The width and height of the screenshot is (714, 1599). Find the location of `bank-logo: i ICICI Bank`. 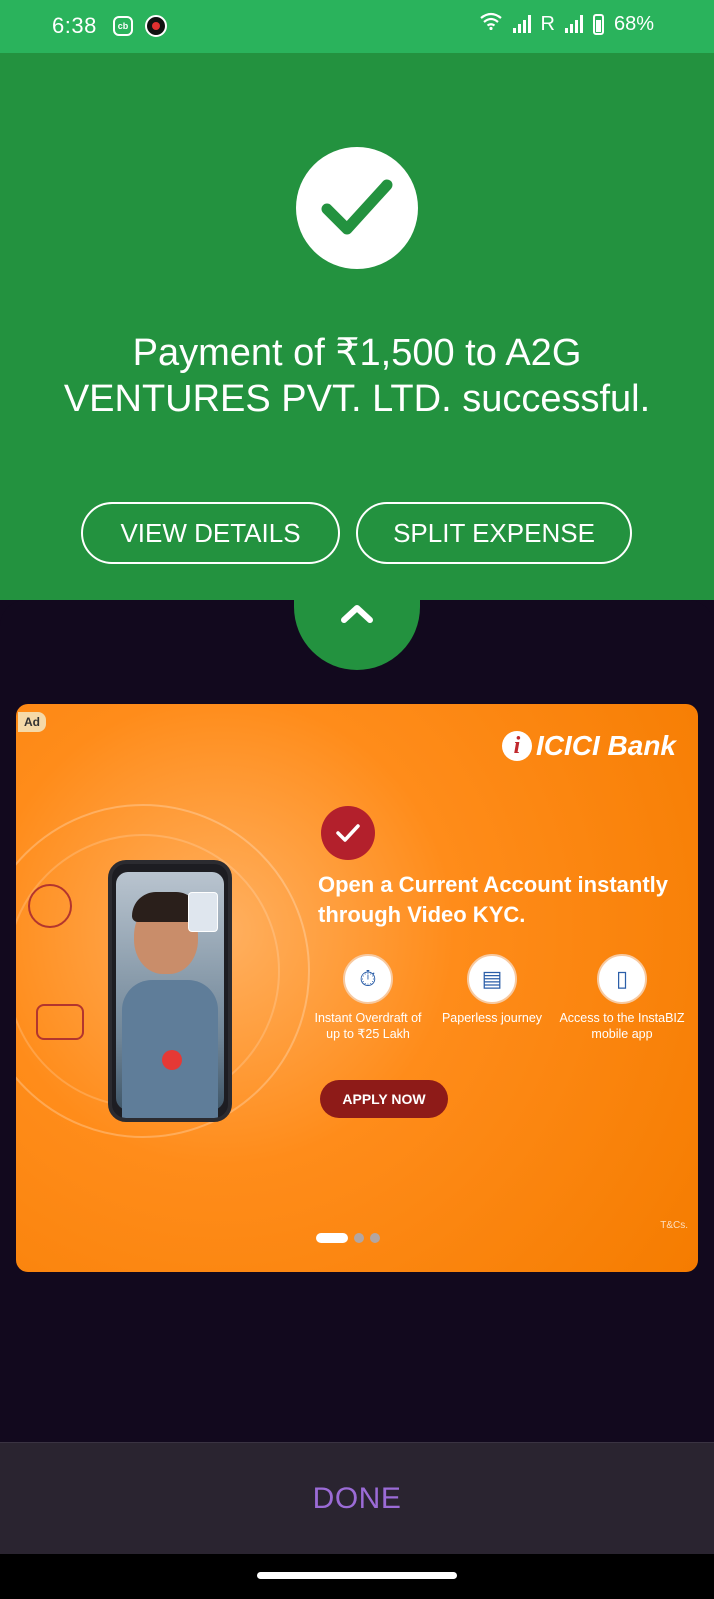

bank-logo: i ICICI Bank is located at coordinates (588, 746).